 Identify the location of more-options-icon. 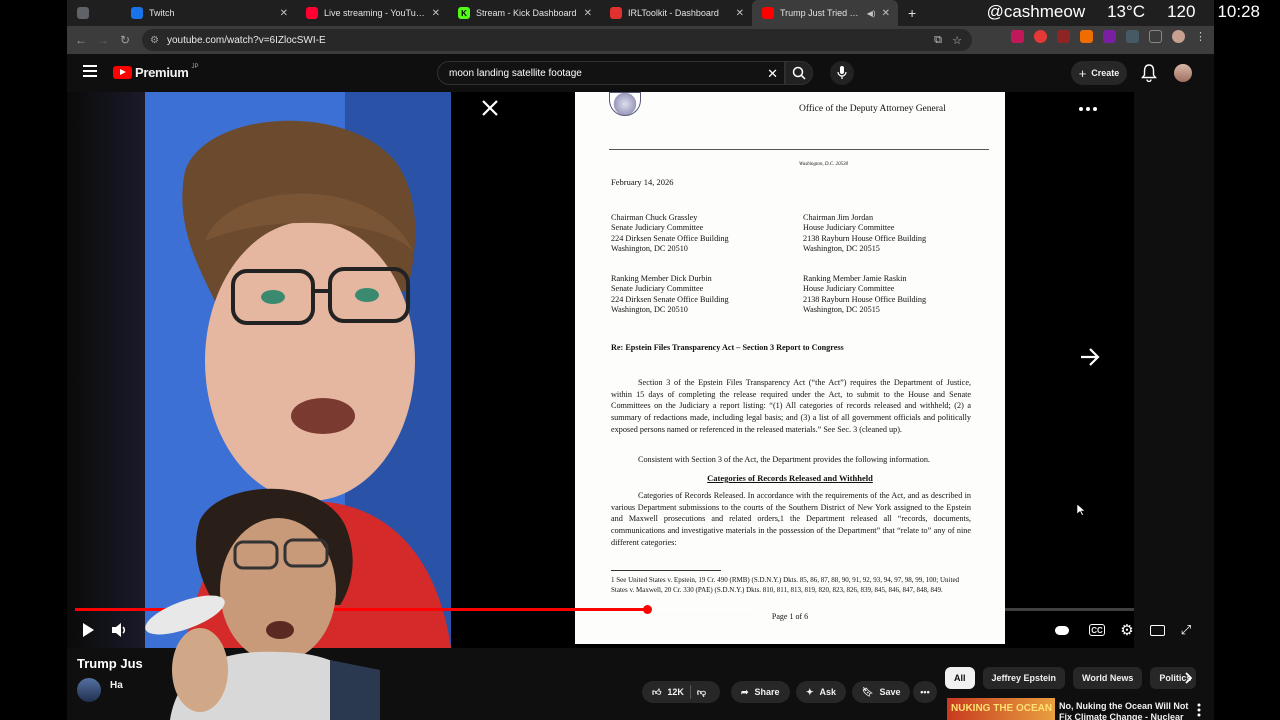
(1088, 109).